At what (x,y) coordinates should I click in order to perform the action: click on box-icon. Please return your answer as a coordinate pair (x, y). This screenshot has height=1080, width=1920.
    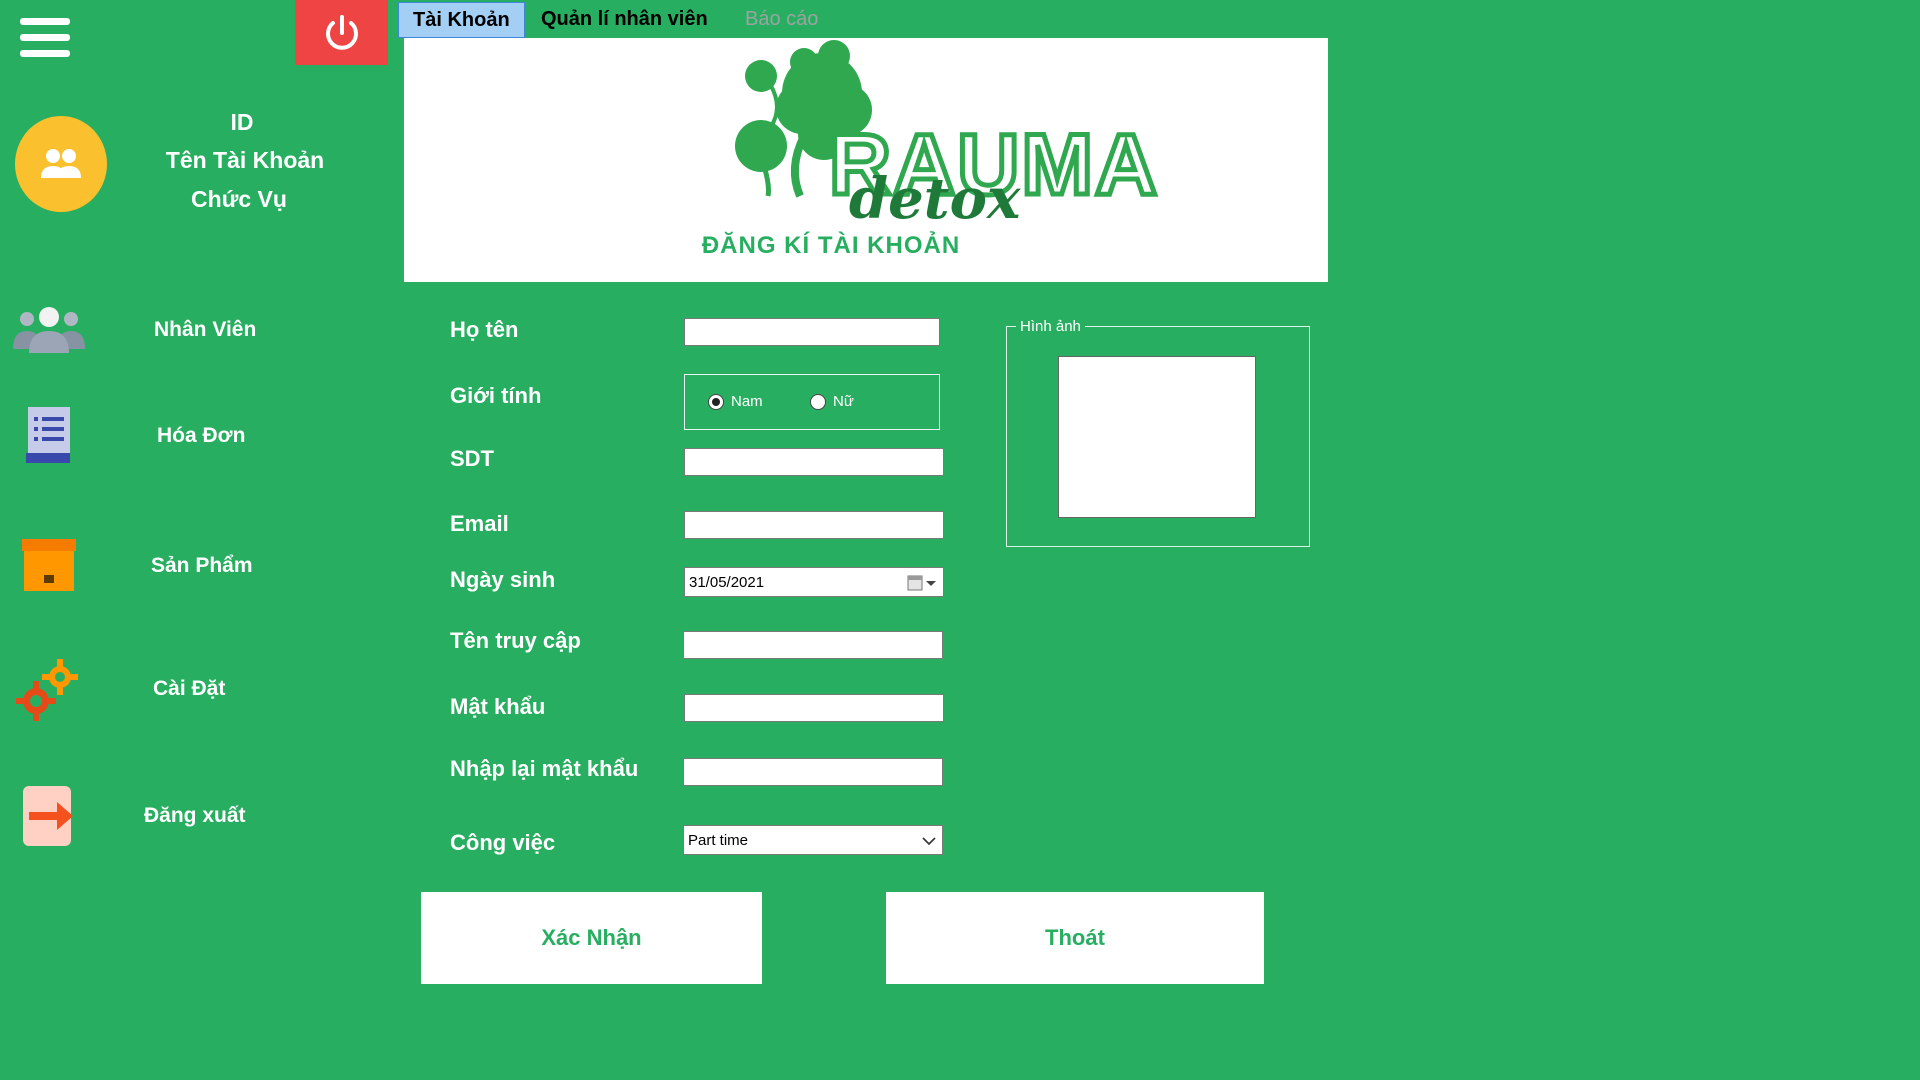
    Looking at the image, I should click on (49, 565).